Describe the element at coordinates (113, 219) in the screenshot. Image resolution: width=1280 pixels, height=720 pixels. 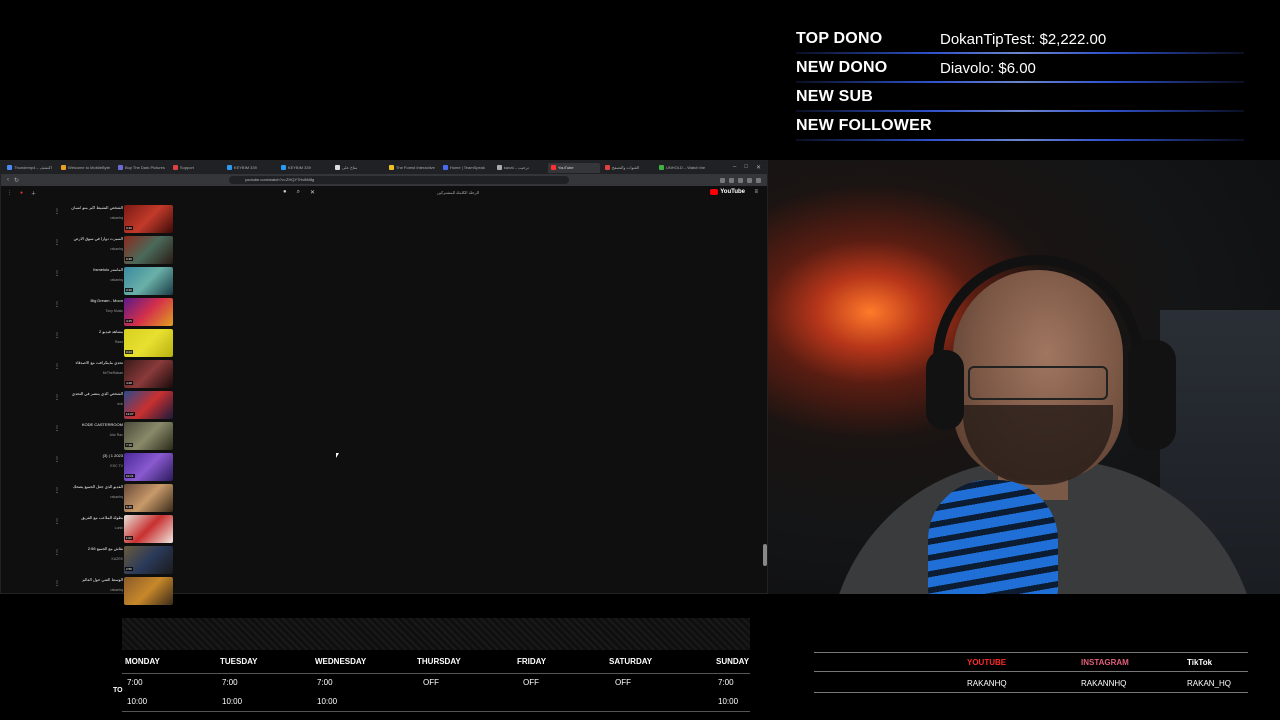
I see `playlist-item: ⋮ الشخص النشيط اكبر منو انسان rakanhq 0:40` at that location.